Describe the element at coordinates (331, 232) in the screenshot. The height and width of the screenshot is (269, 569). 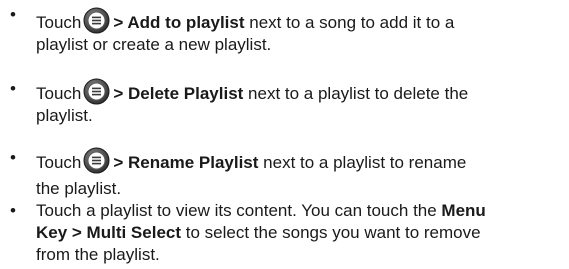
I see `line-text: to select the songs you want to remove` at that location.